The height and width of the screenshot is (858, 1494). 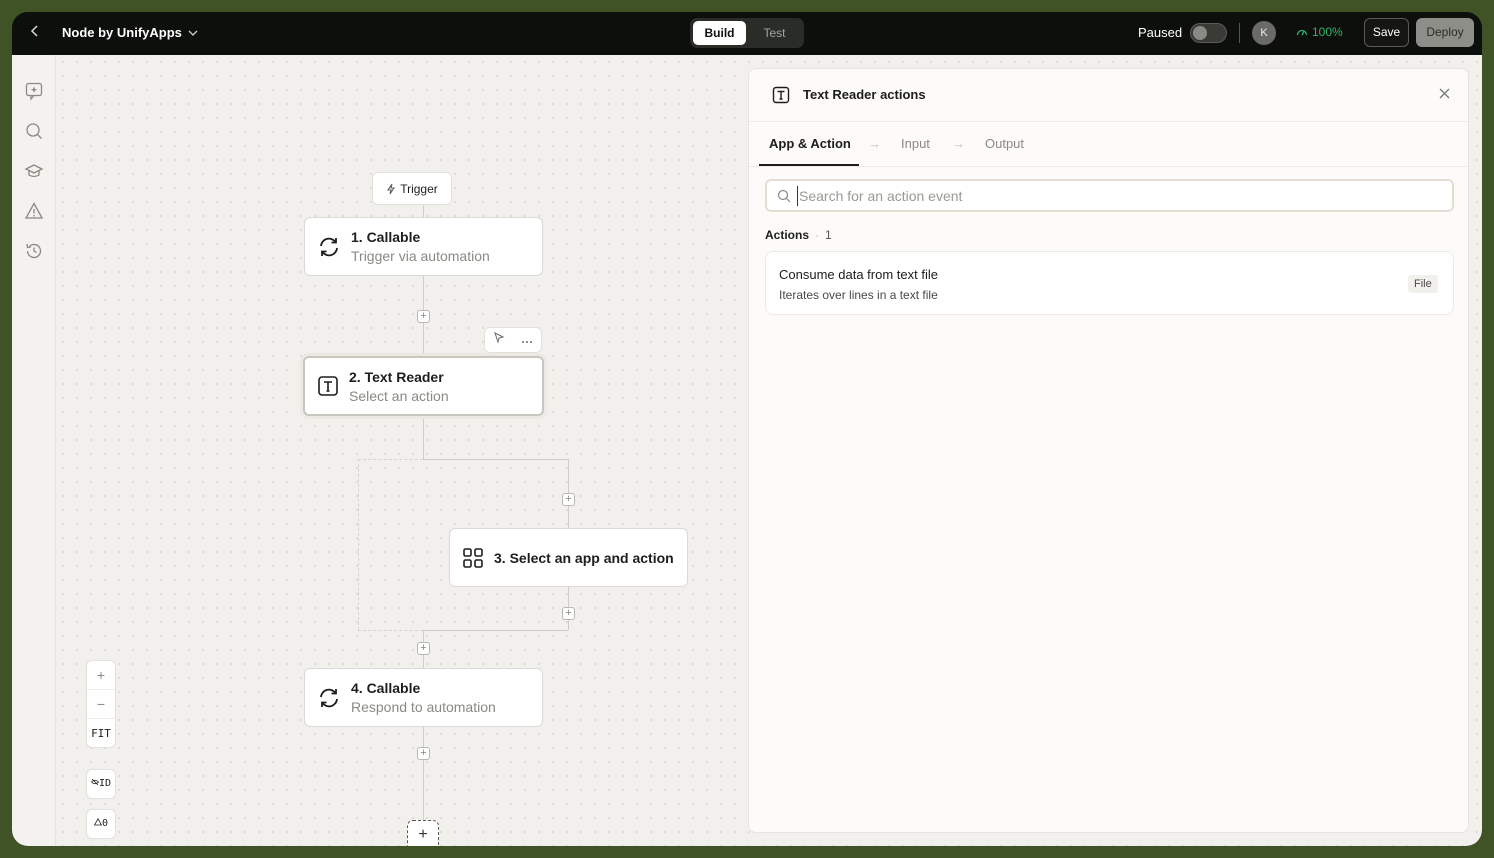 I want to click on ai-chat-icon, so click(x=34, y=91).